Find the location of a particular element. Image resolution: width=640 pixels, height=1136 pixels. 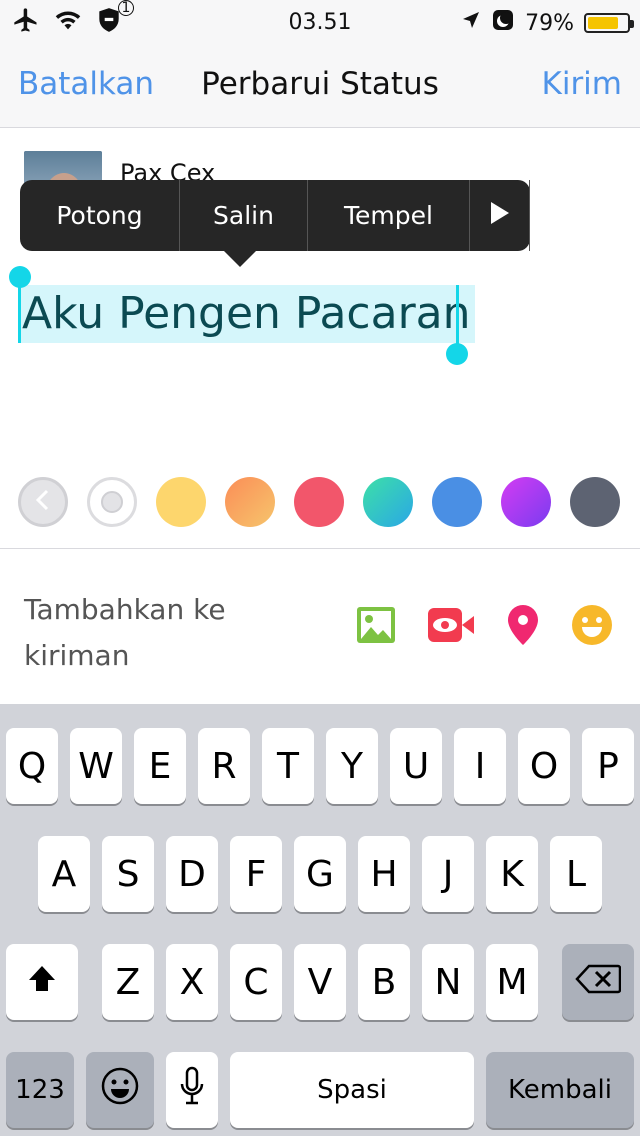

key-n: N is located at coordinates (448, 982).